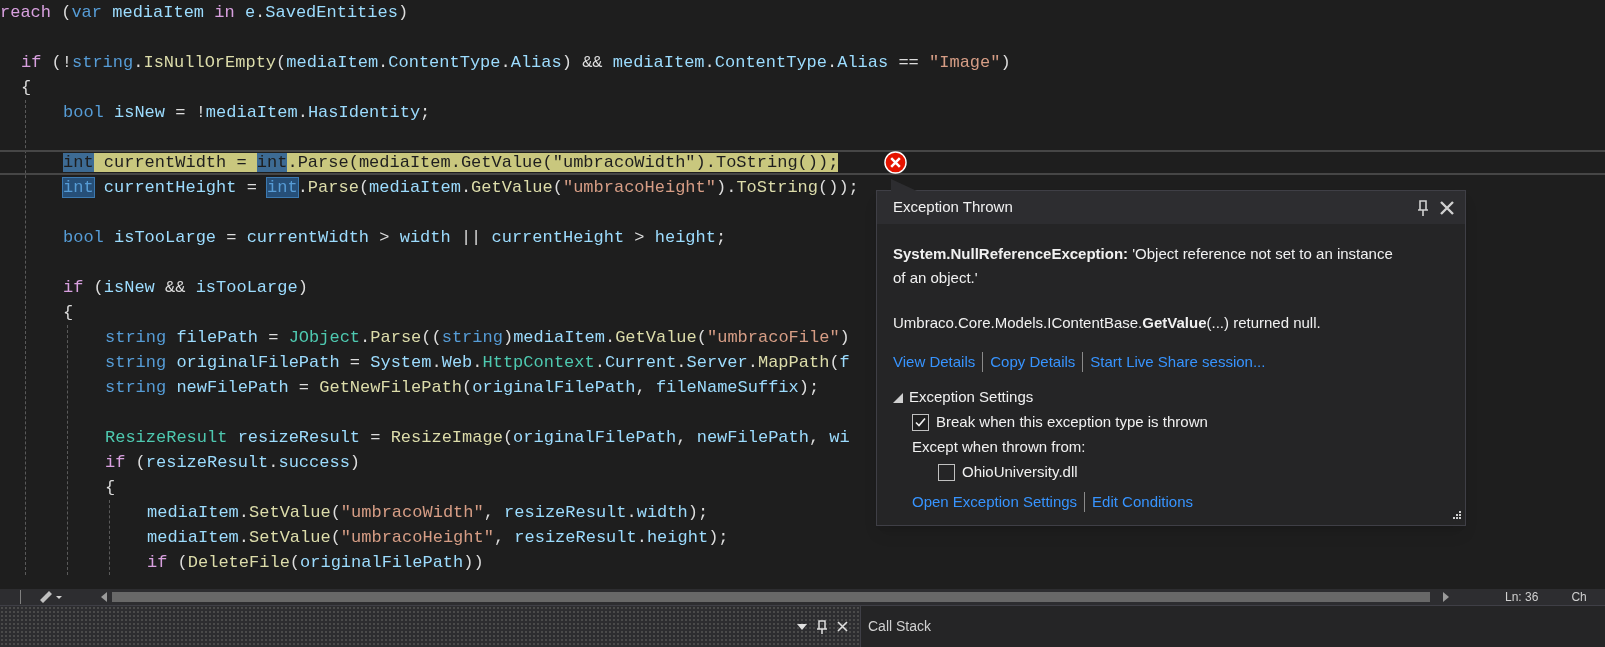 The image size is (1605, 647). Describe the element at coordinates (516, 62) in the screenshot. I see `code-line: if (!string.IsNullOrEmpty(mediaItem.ContentType.Alias) && mediaItem.ContentType.Alias == "Image")` at that location.